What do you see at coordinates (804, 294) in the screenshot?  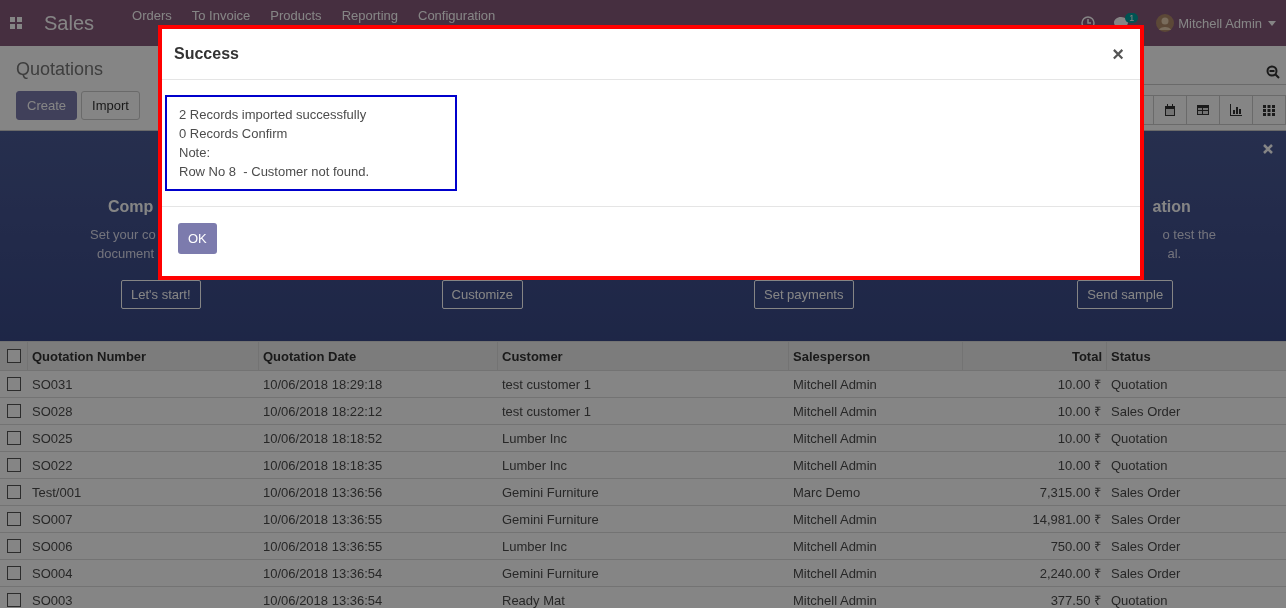 I see `step-button: Set payments` at bounding box center [804, 294].